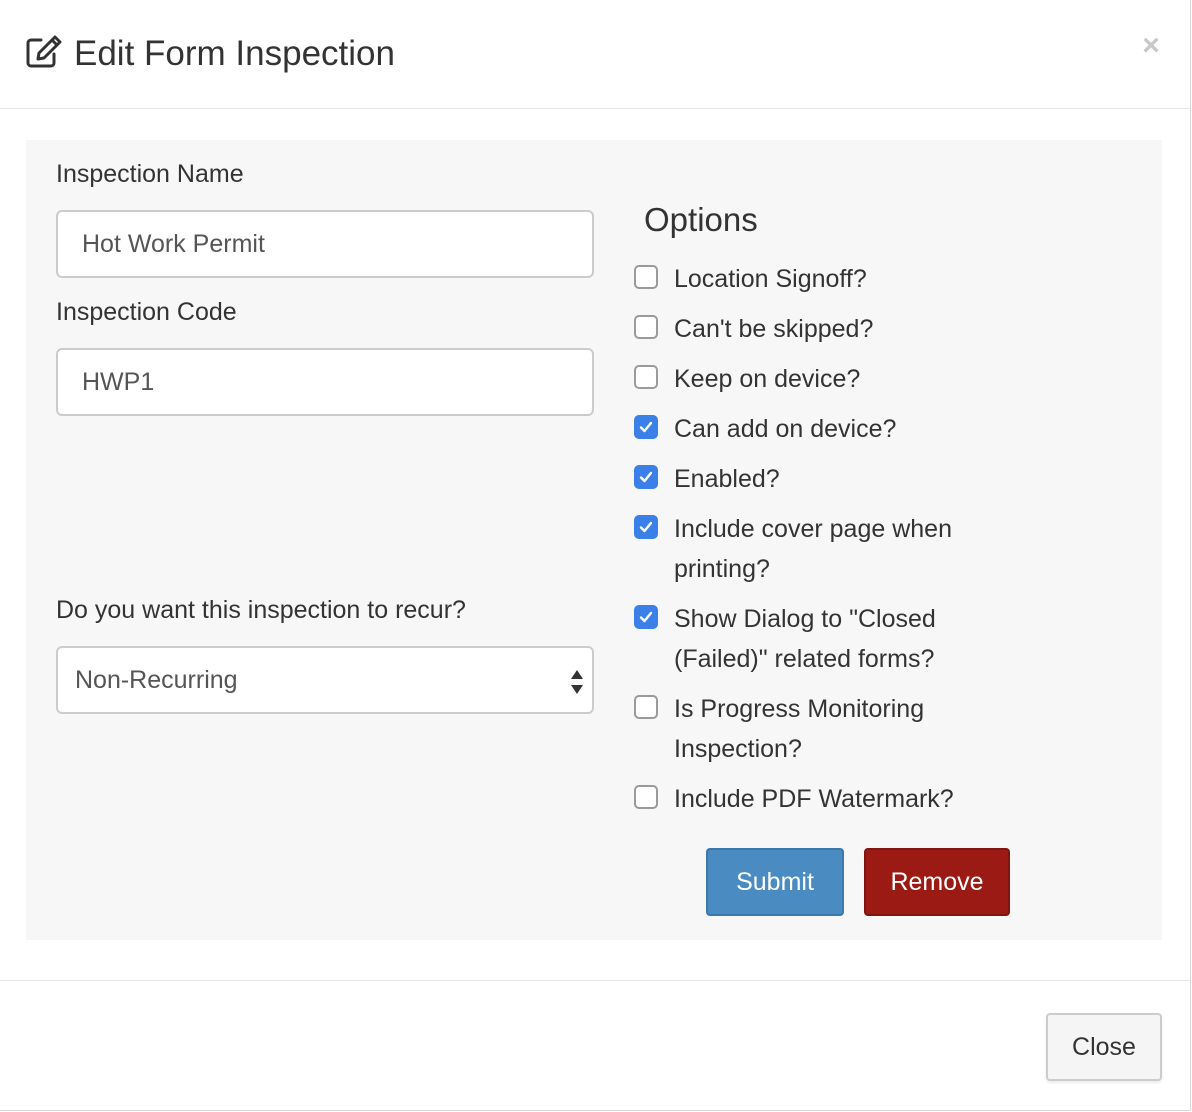 The image size is (1192, 1112). I want to click on enabled-checkbox, so click(646, 477).